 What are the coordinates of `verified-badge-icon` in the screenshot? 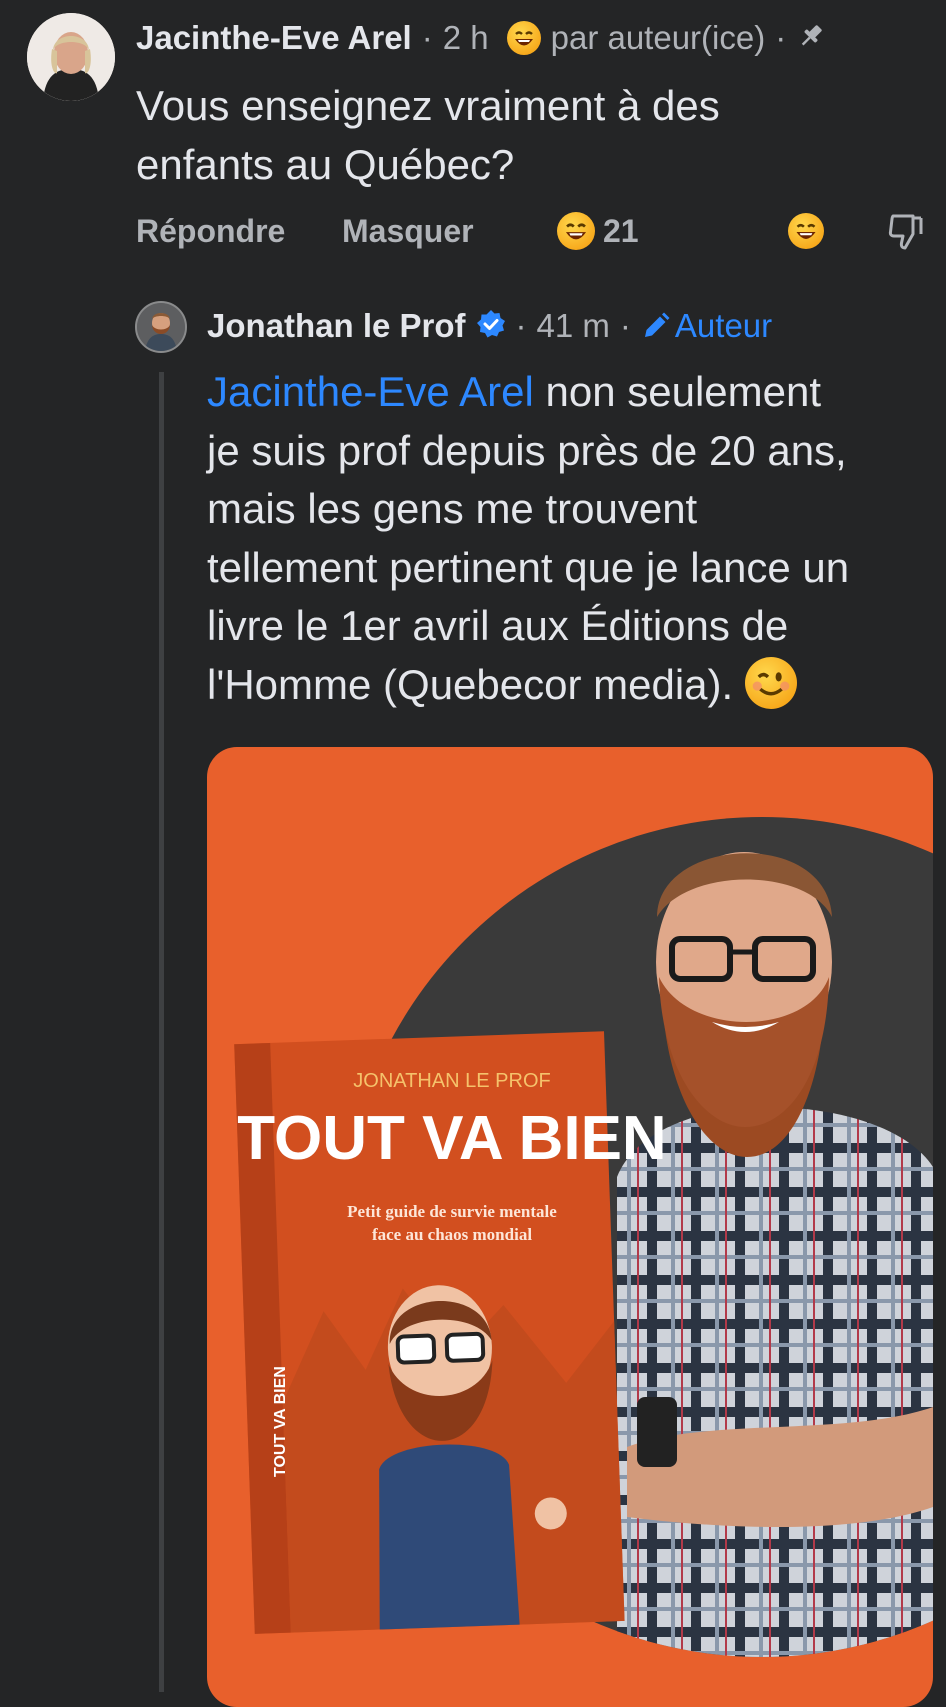 It's located at (491, 326).